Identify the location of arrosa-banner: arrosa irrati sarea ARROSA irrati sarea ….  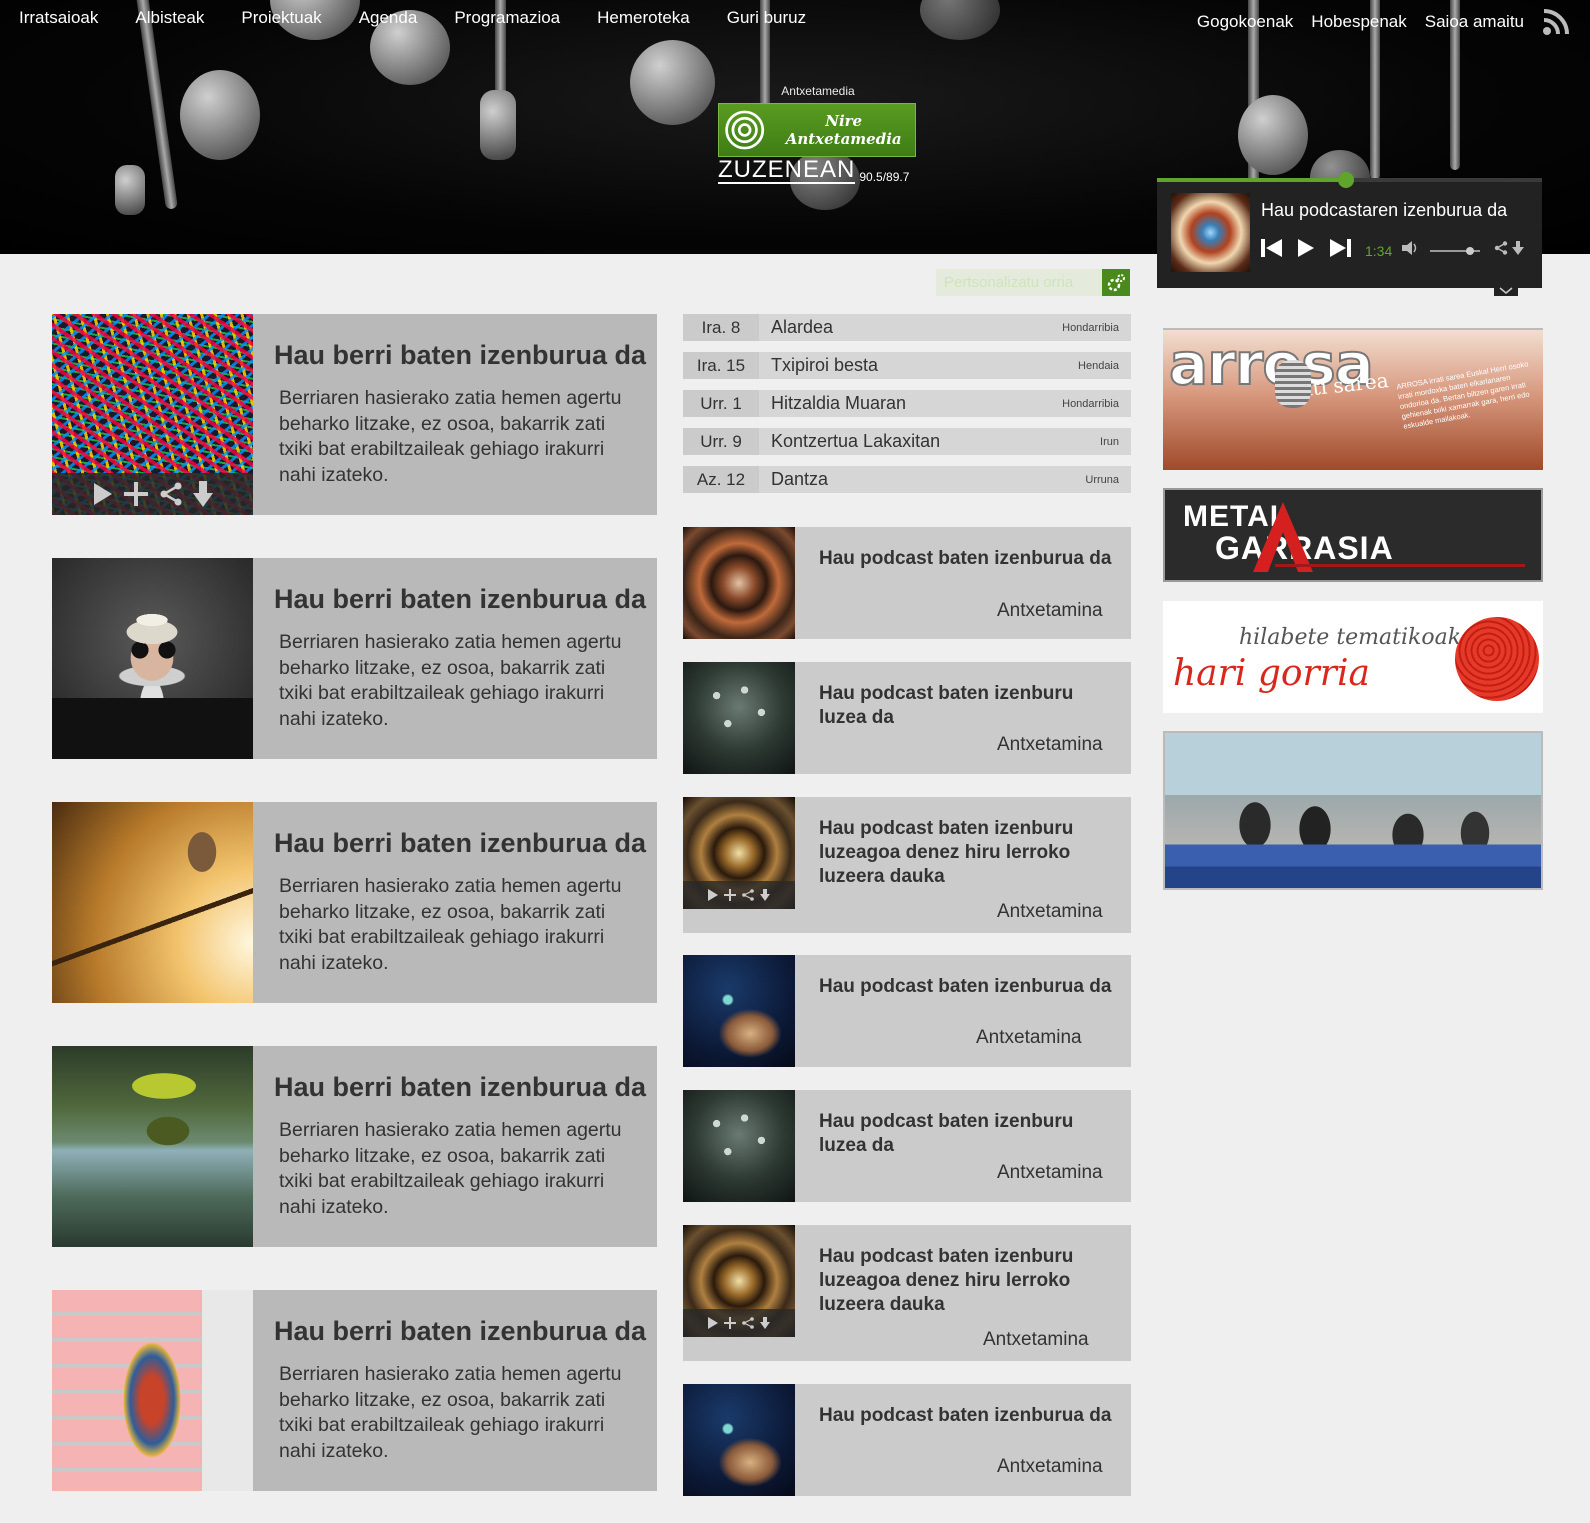
(1353, 399).